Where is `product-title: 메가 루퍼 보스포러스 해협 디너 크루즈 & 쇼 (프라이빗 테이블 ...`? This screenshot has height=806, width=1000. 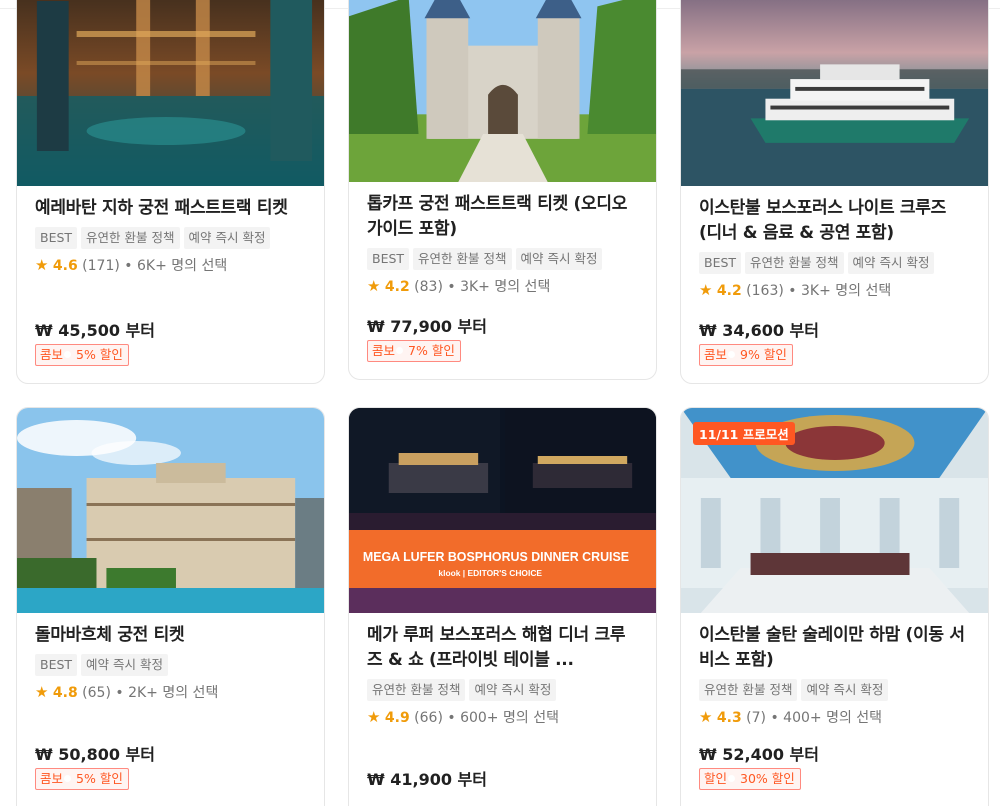
product-title: 메가 루퍼 보스포러스 해협 디너 크루즈 & 쇼 (프라이빗 테이블 ... is located at coordinates (502, 648).